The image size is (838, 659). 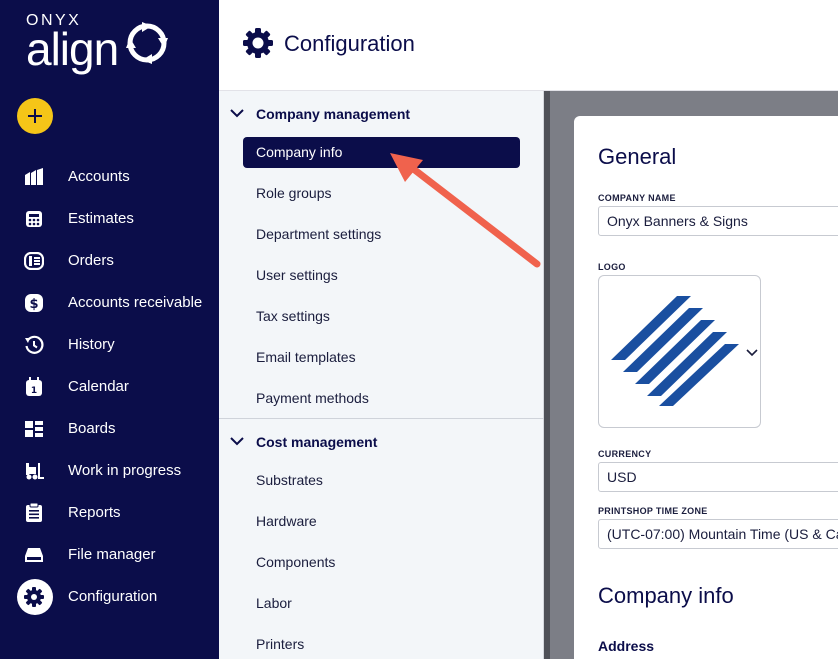 What do you see at coordinates (293, 316) in the screenshot?
I see `subnav-label: Tax settings` at bounding box center [293, 316].